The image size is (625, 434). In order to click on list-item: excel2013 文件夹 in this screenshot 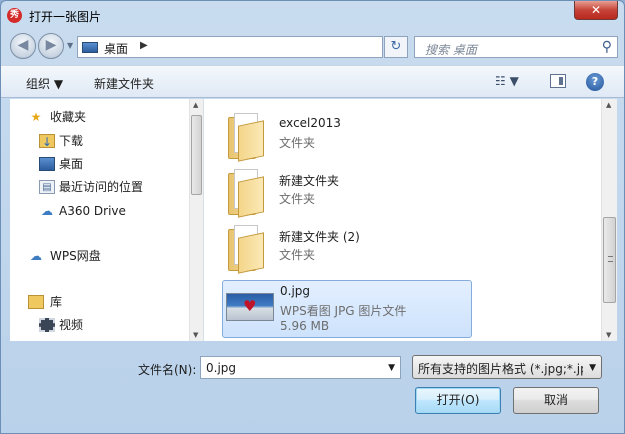, I will do `click(347, 137)`.